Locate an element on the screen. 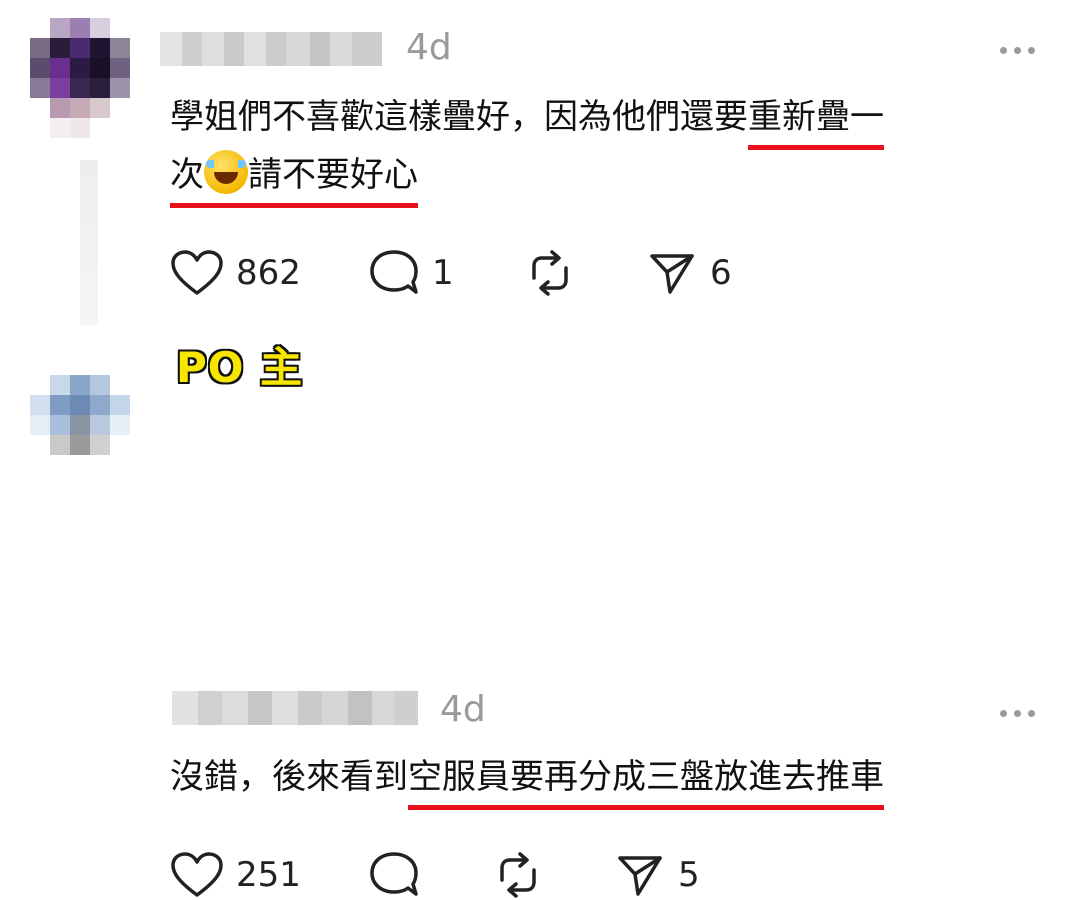 The height and width of the screenshot is (900, 1080). comment-text: 沒錯，後來看到空服員要再分成三盤放進去推車 is located at coordinates (527, 779).